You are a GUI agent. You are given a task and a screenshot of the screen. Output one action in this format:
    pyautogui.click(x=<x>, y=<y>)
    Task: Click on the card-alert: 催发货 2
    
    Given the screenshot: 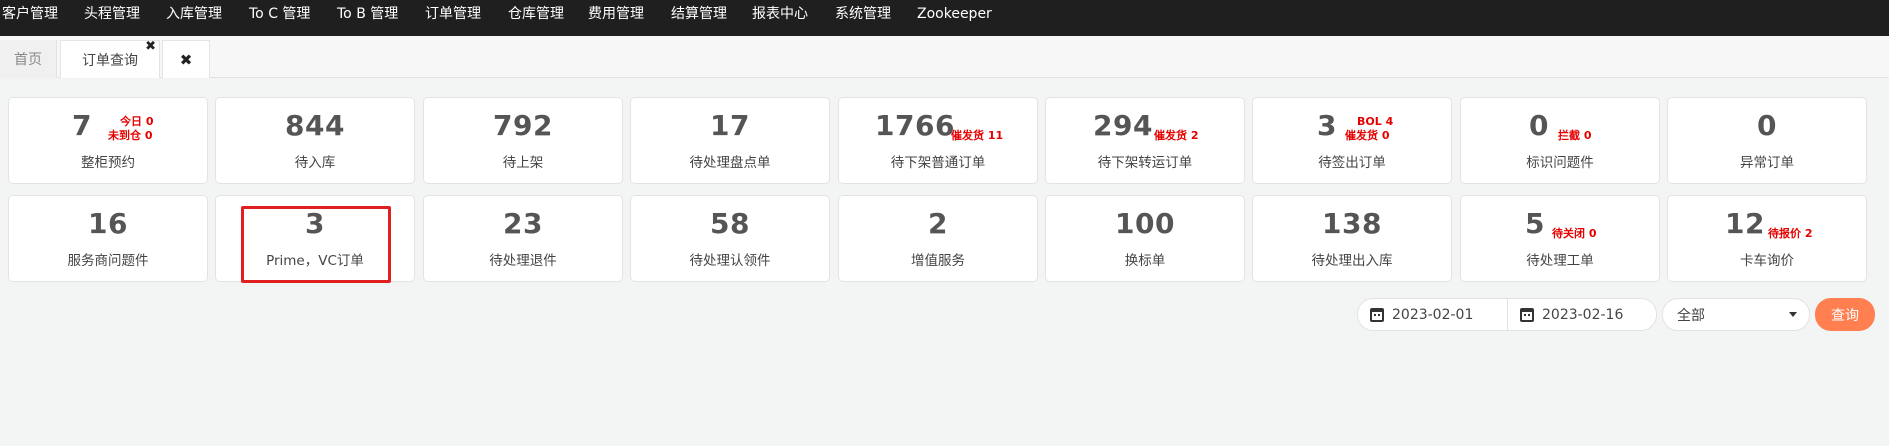 What is the action you would take?
    pyautogui.click(x=1176, y=135)
    